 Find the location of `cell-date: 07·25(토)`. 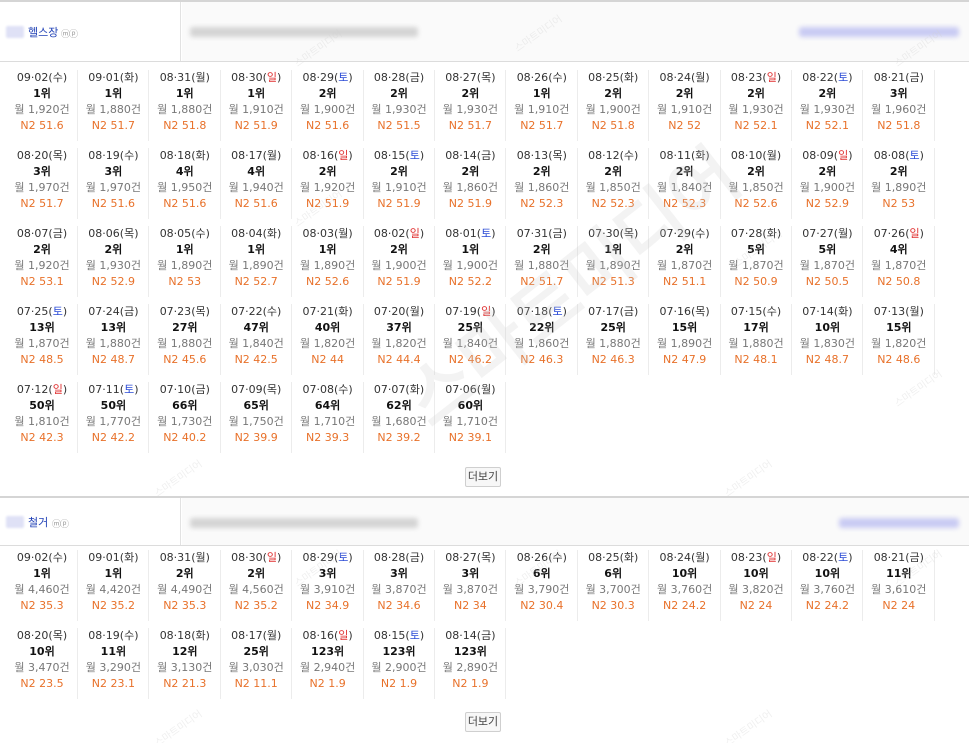

cell-date: 07·25(토) is located at coordinates (42, 311).